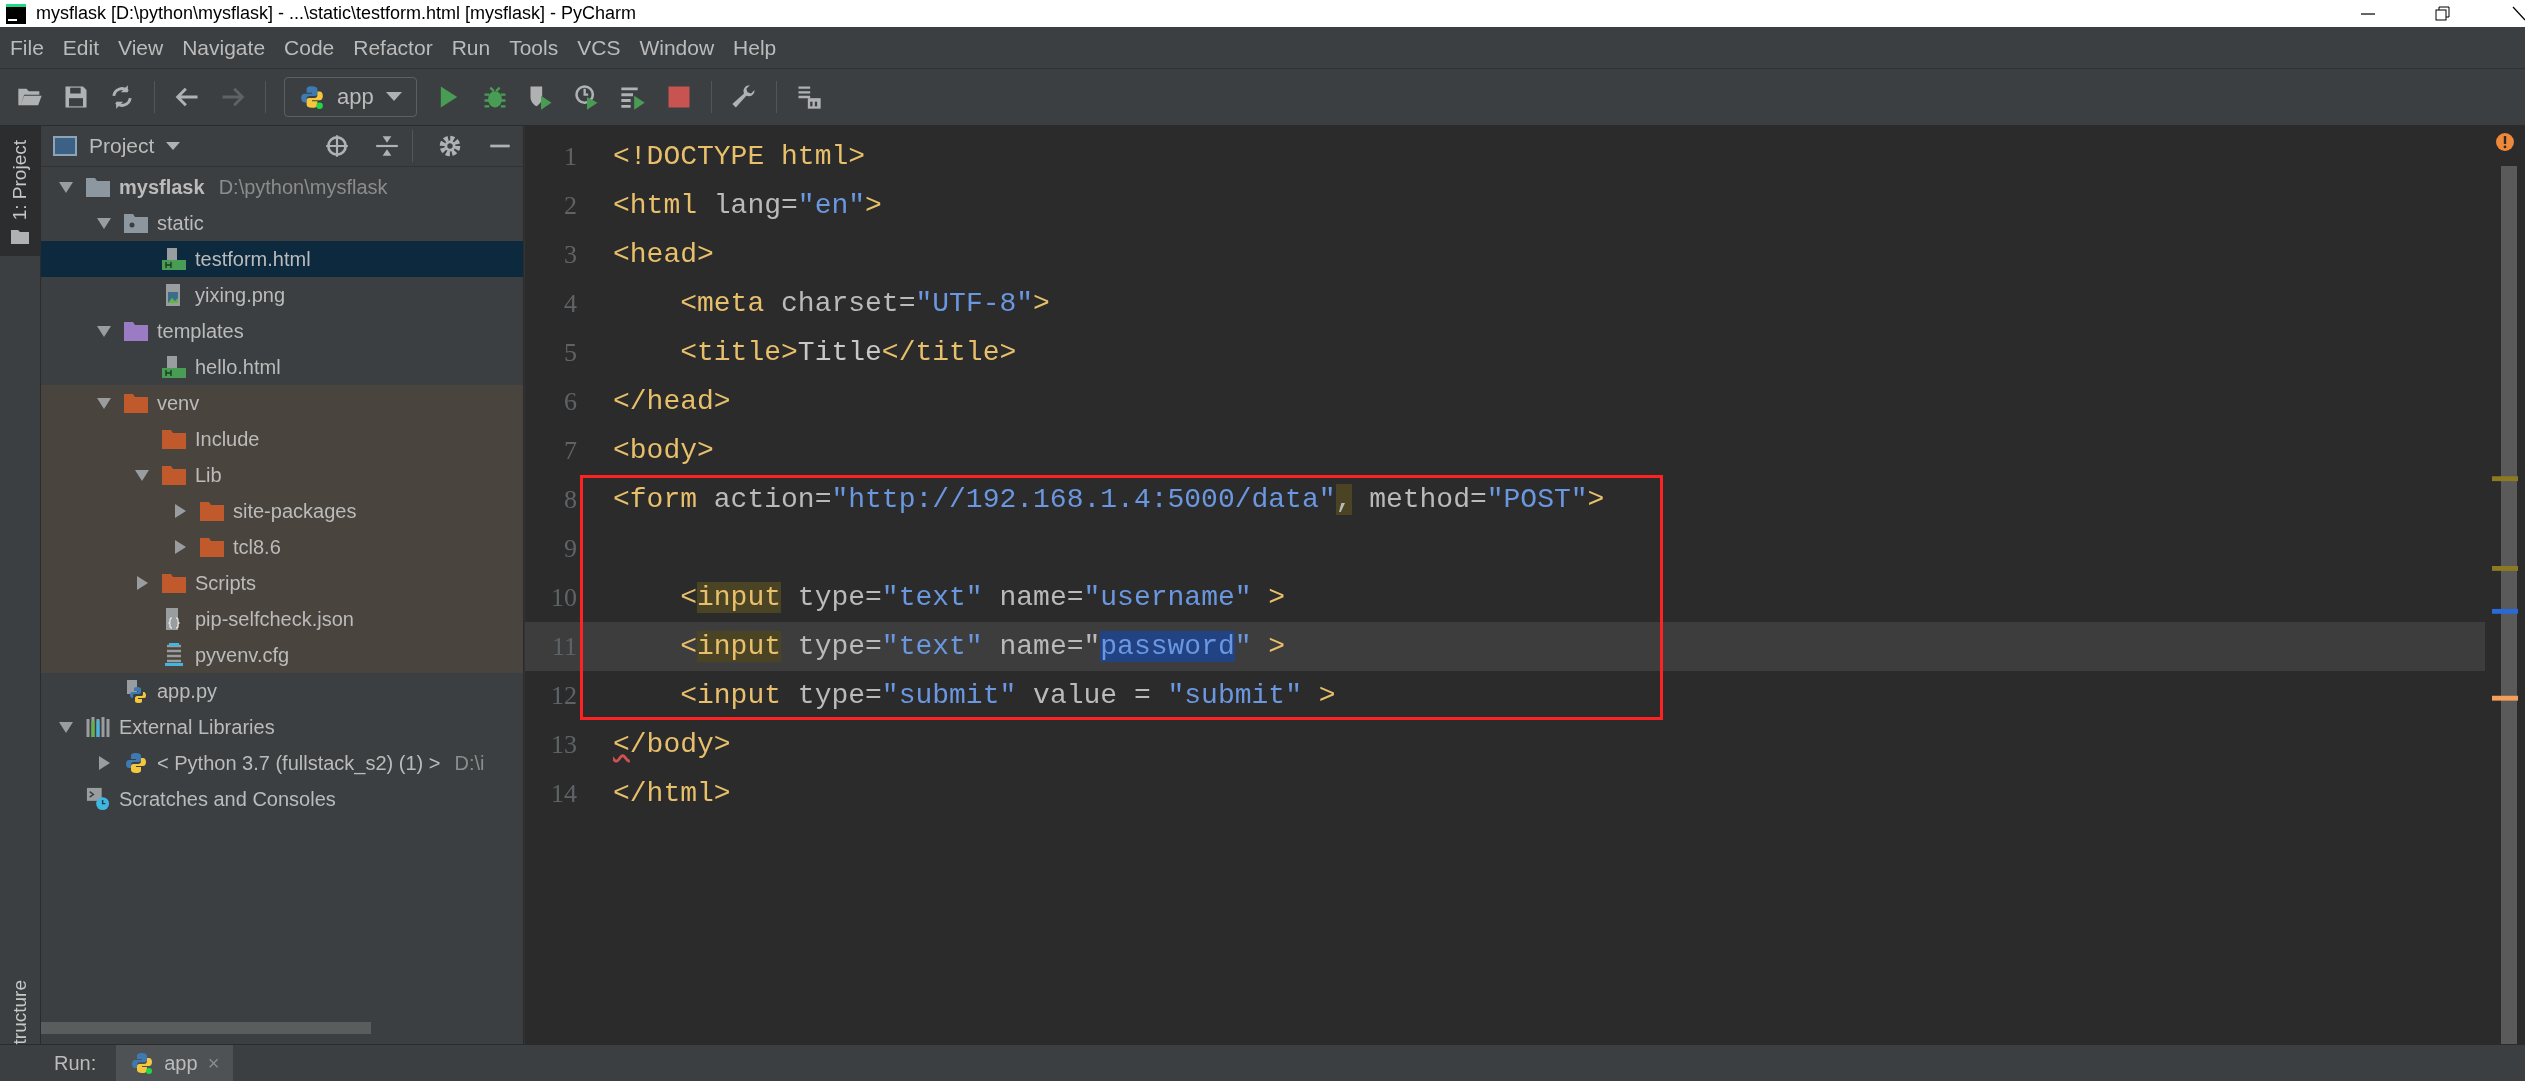  I want to click on run-configuration-dropdown: app, so click(350, 97).